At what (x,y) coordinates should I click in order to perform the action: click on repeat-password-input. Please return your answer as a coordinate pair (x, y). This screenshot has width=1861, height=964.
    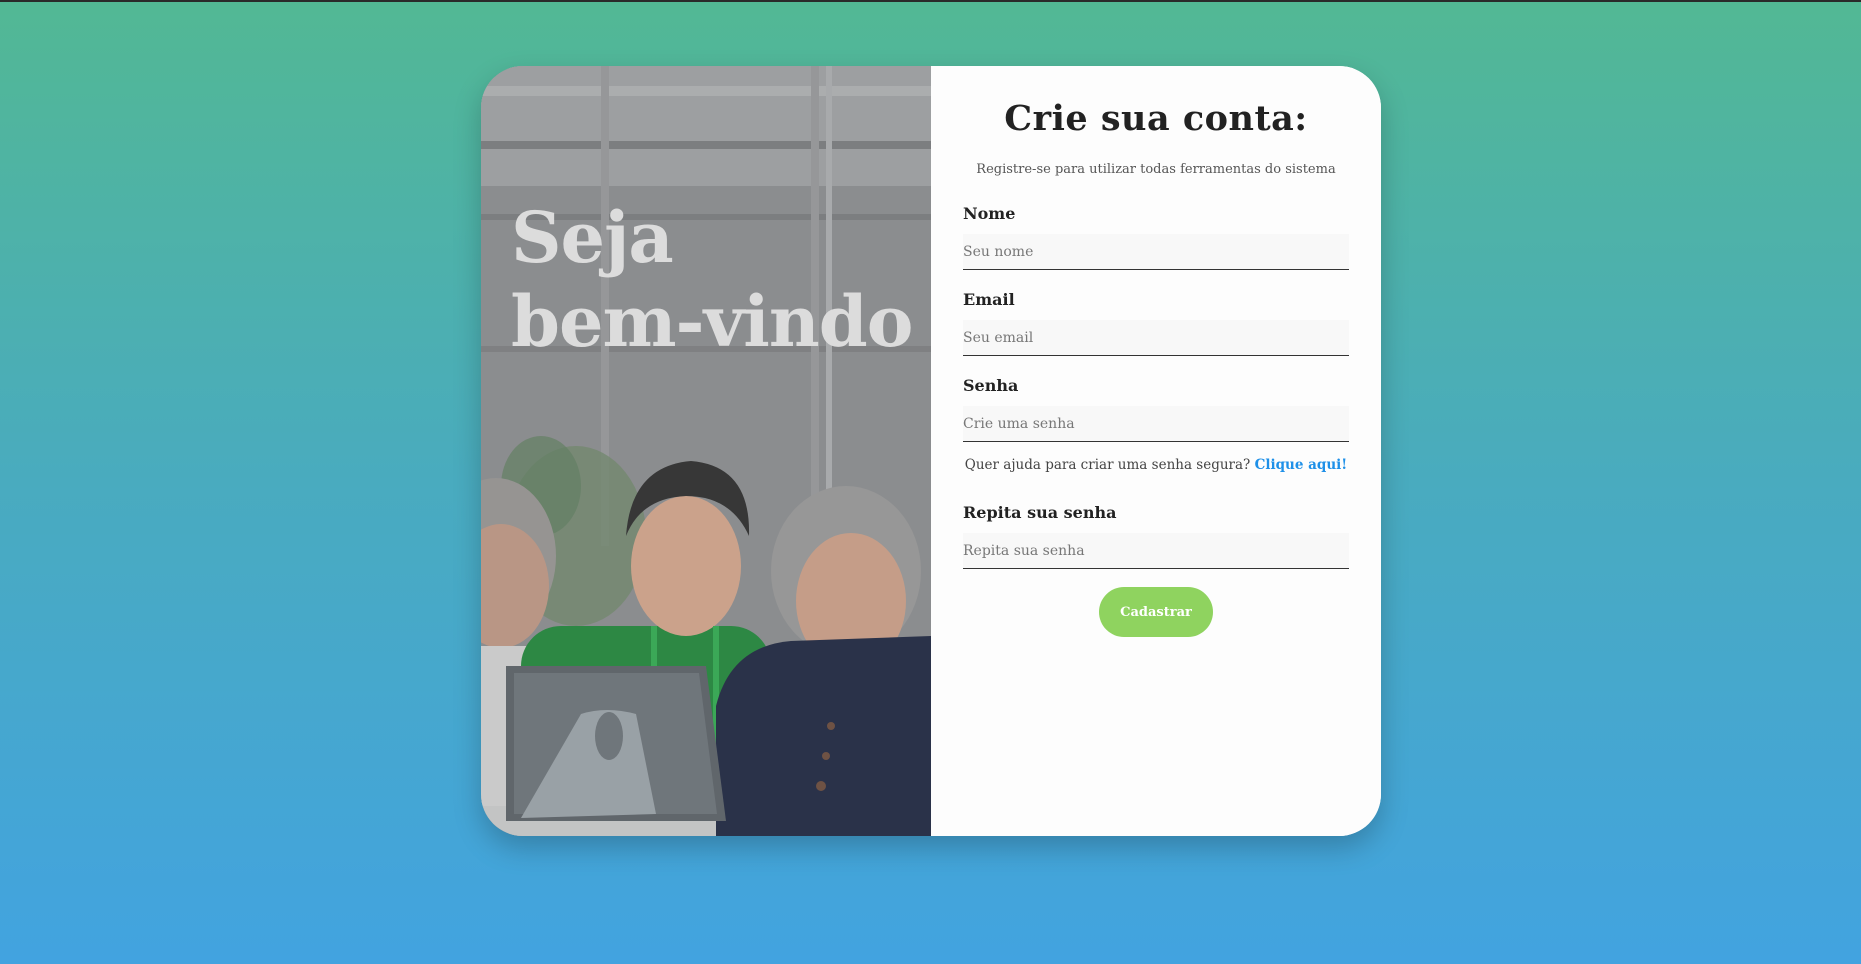
    Looking at the image, I should click on (1156, 551).